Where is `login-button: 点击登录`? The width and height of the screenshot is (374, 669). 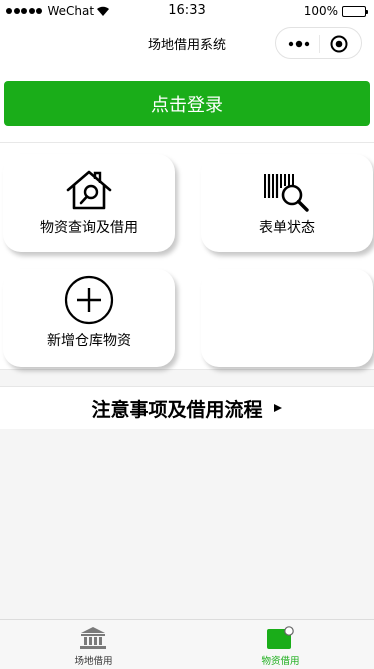
login-button: 点击登录 is located at coordinates (187, 103).